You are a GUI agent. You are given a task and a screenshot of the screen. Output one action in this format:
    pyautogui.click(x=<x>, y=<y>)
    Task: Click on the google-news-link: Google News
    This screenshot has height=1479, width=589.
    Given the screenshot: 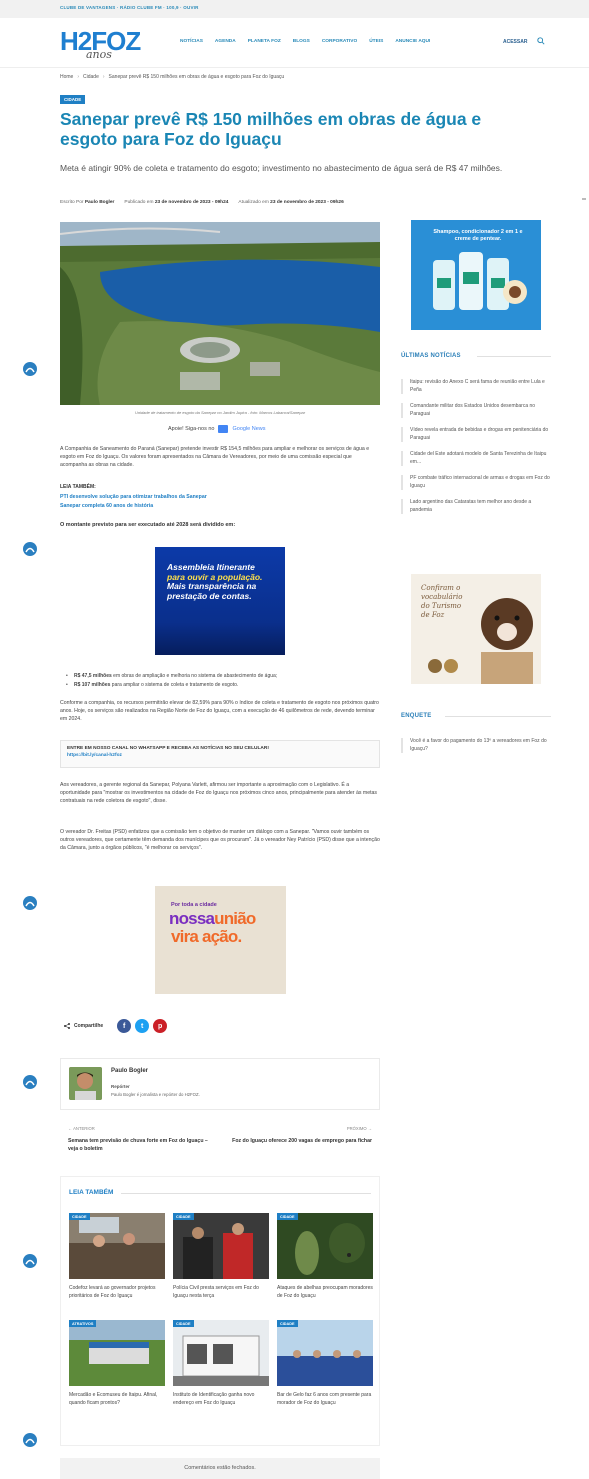 What is the action you would take?
    pyautogui.click(x=248, y=429)
    